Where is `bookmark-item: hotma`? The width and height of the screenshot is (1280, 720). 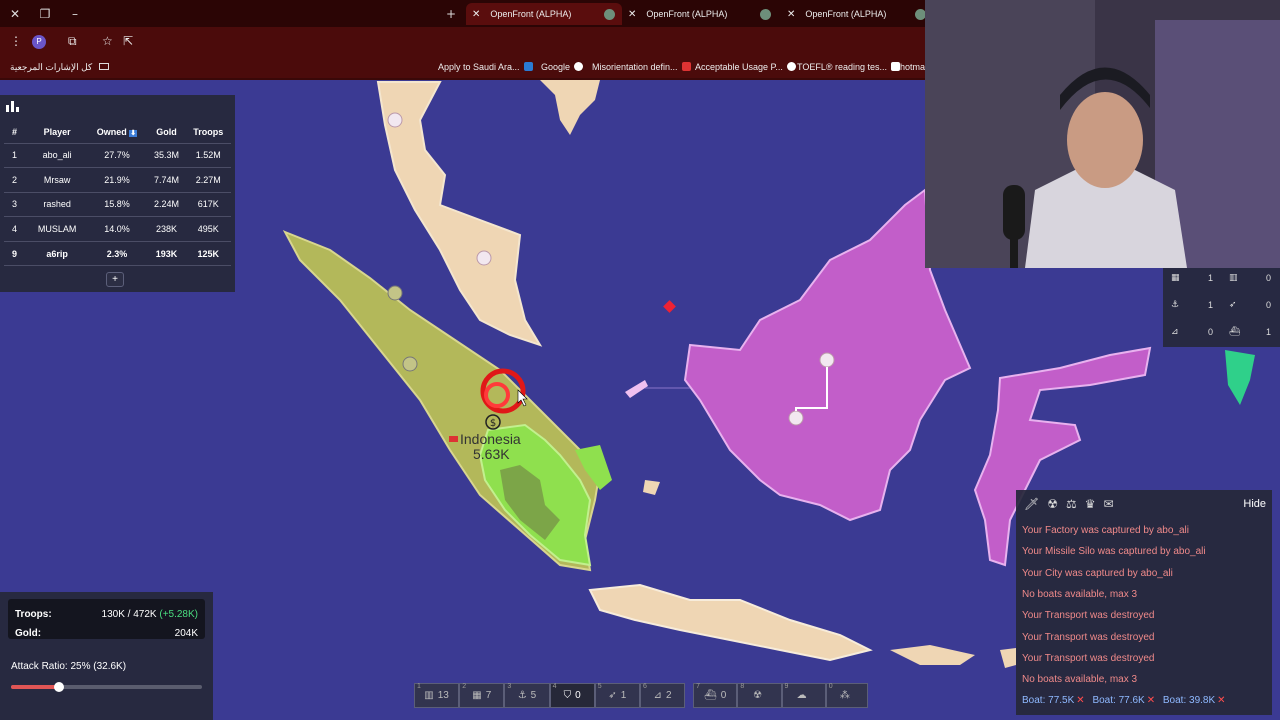
bookmark-item: hotma is located at coordinates (912, 67).